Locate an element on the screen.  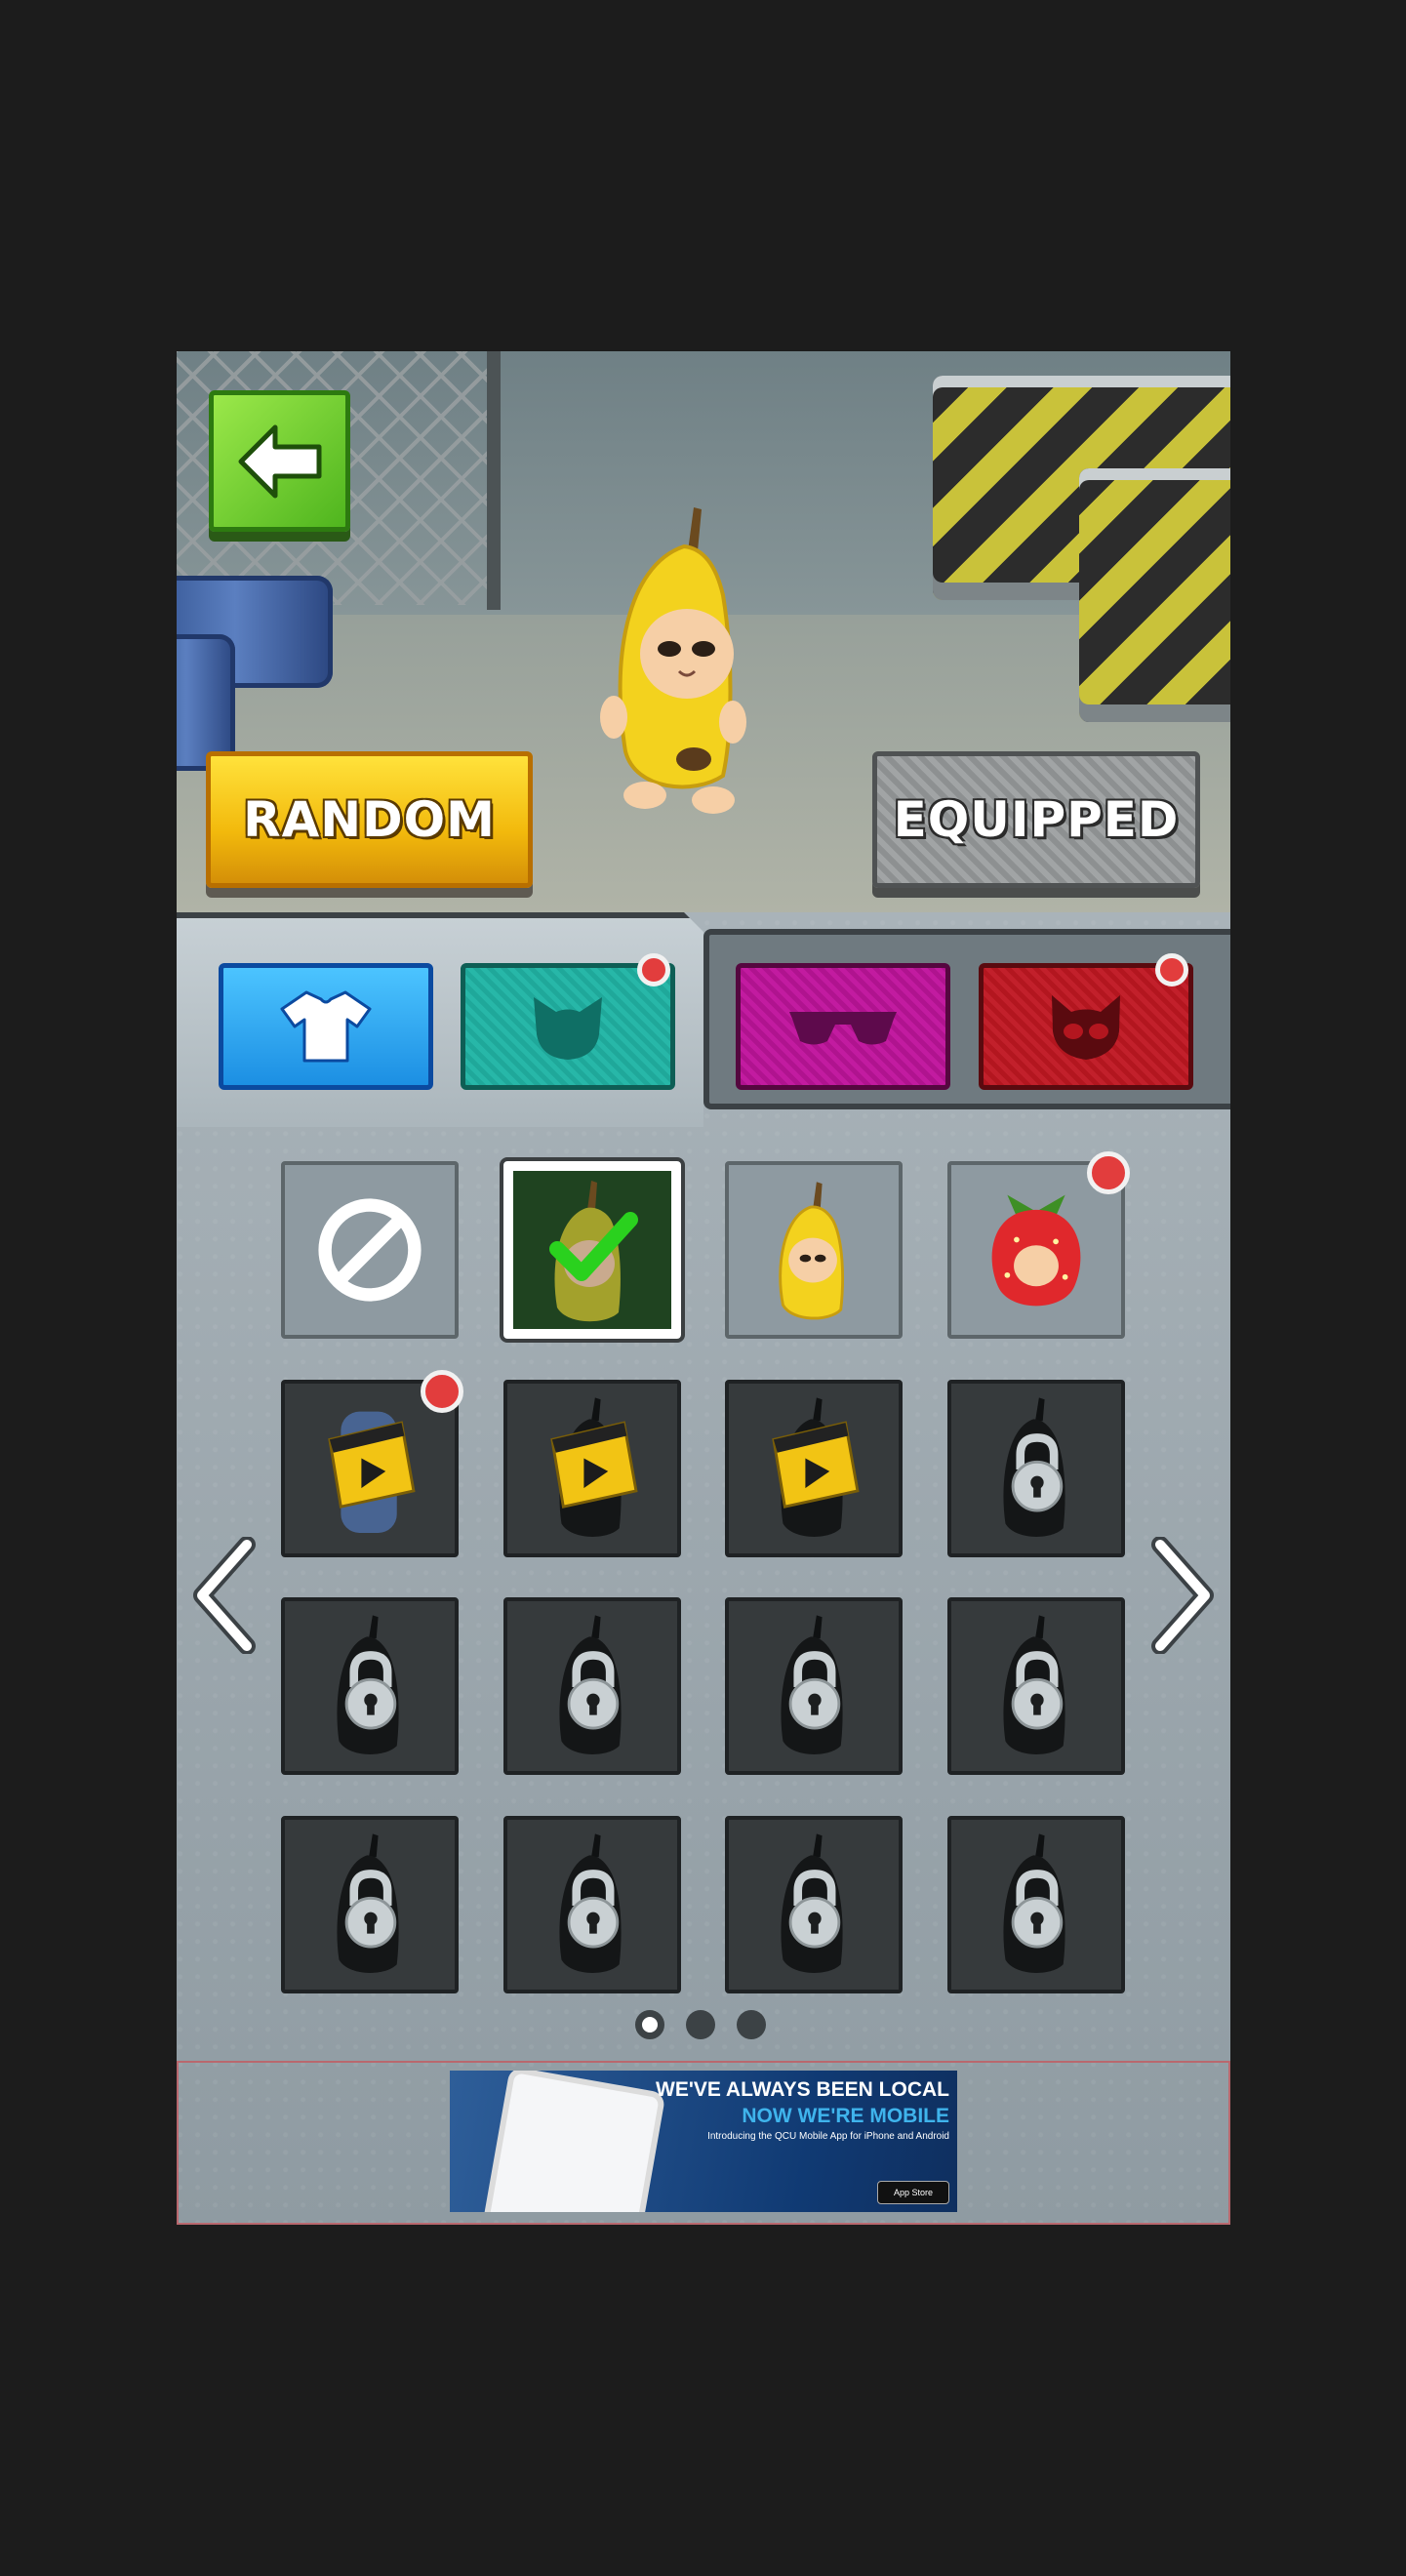
chevron-right-icon is located at coordinates (1182, 1595).